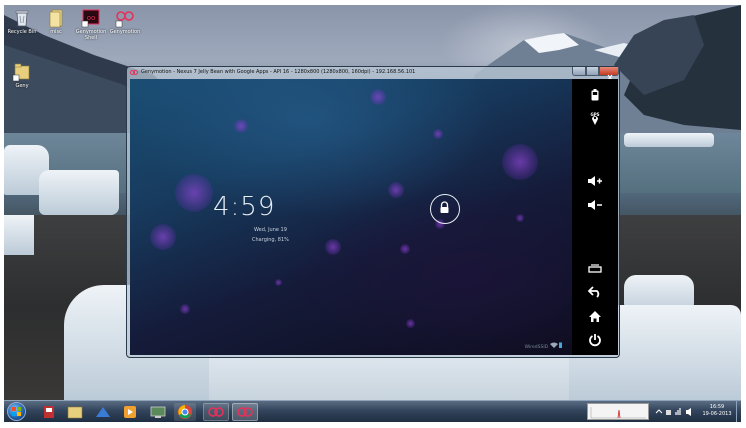  I want to click on network-name: WiredSSID, so click(536, 347).